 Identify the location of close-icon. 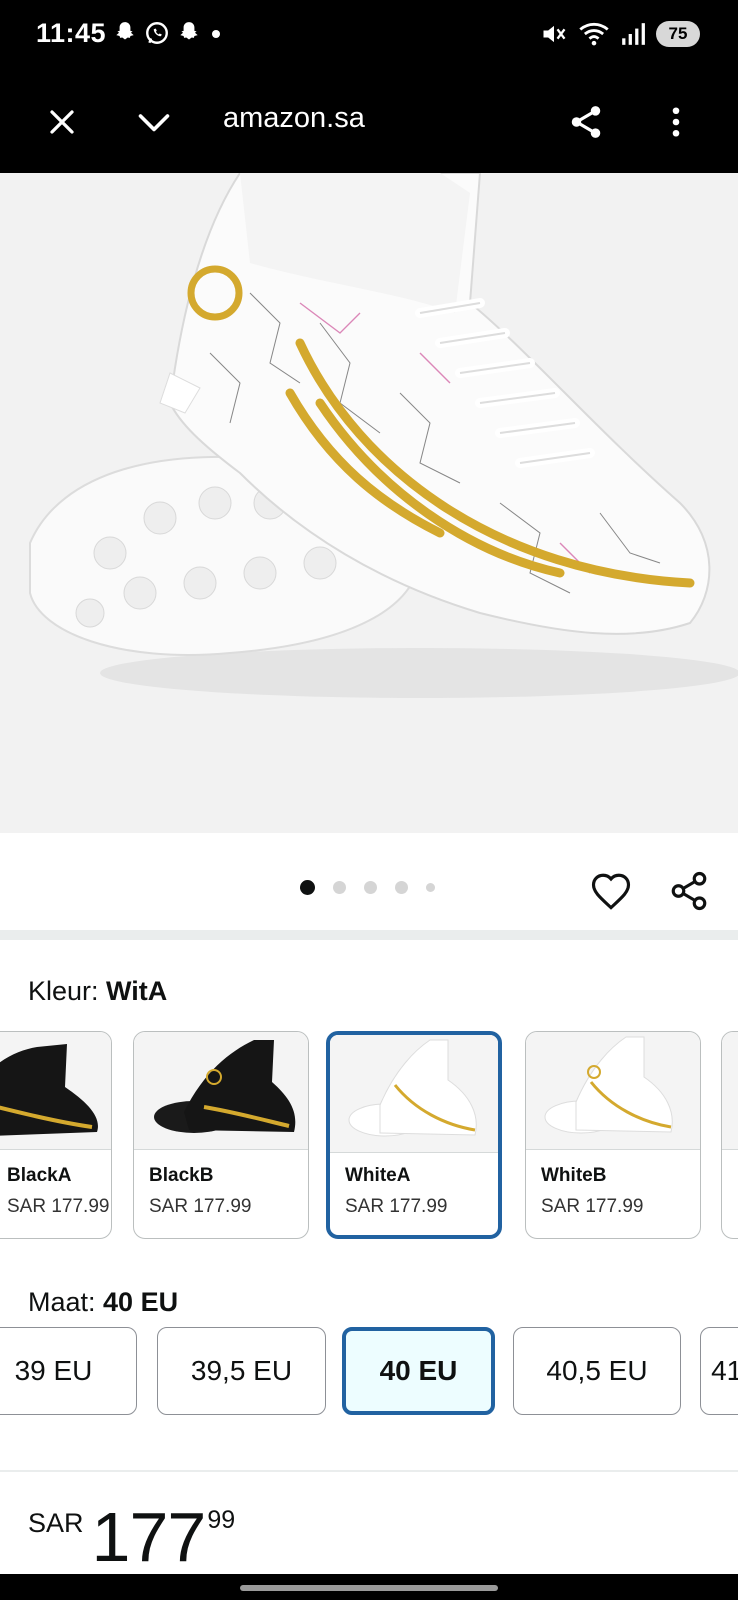
(62, 122).